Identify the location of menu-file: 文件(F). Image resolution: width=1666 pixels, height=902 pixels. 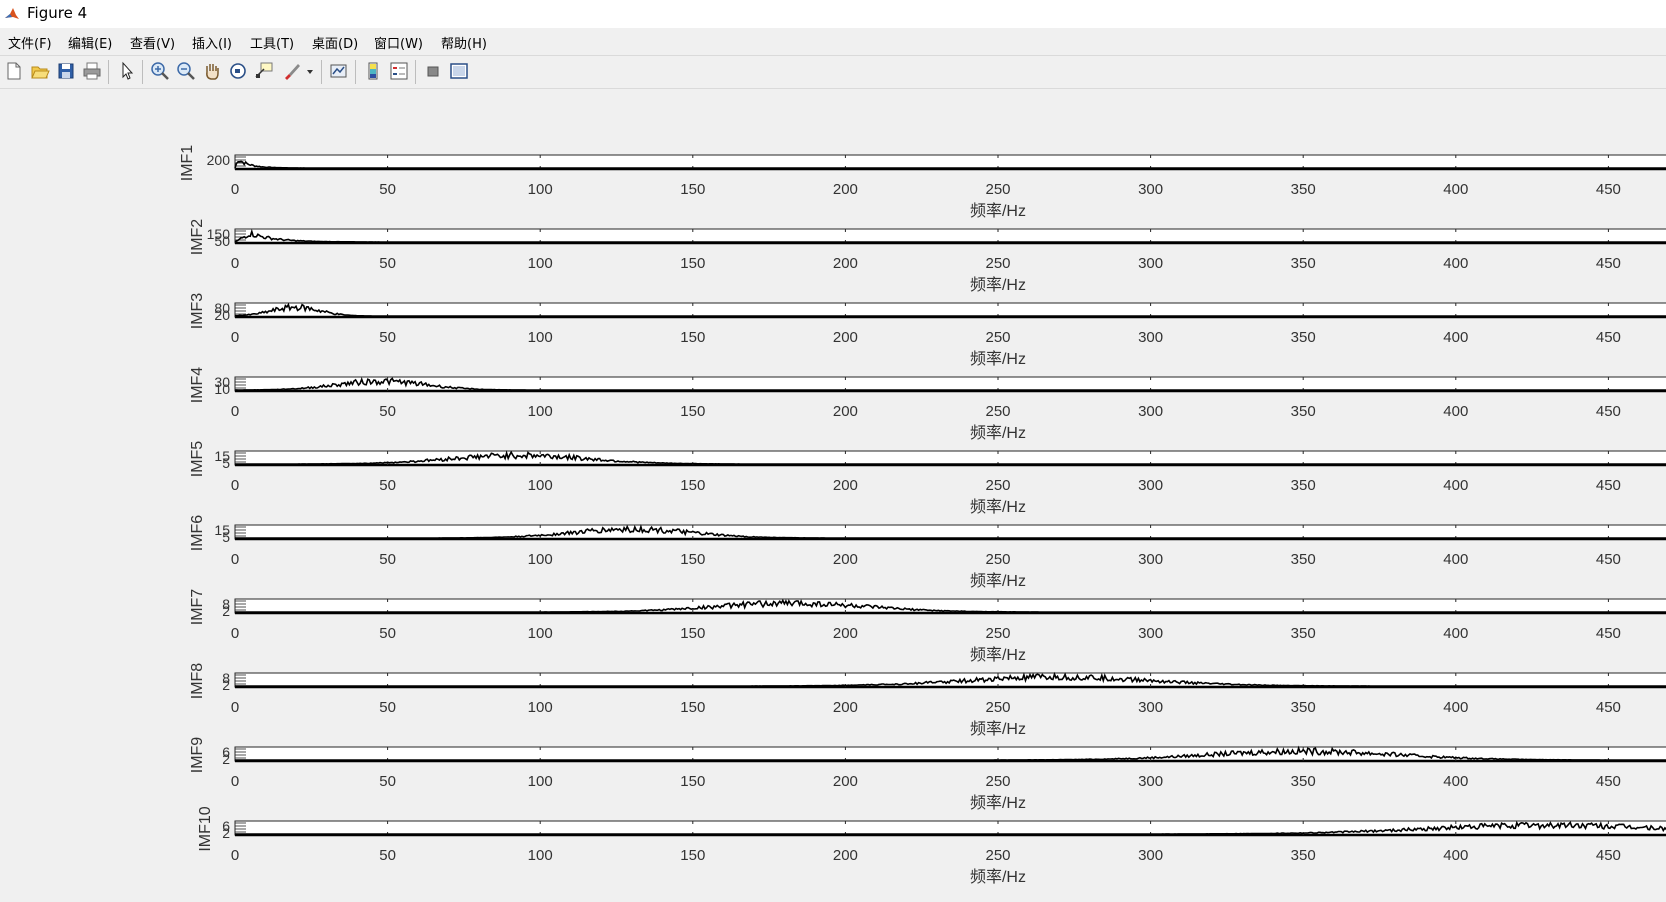
(30, 42).